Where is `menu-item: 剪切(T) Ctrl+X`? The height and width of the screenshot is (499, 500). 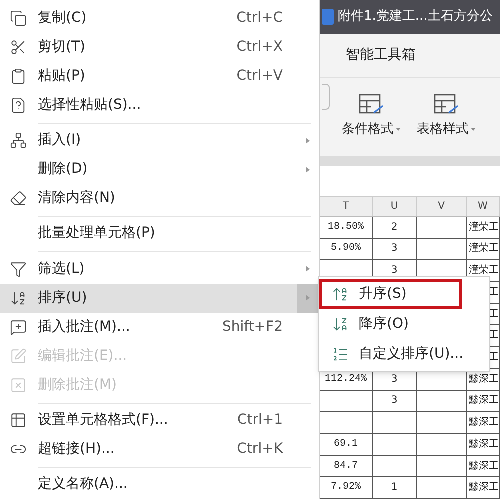 menu-item: 剪切(T) Ctrl+X is located at coordinates (159, 47).